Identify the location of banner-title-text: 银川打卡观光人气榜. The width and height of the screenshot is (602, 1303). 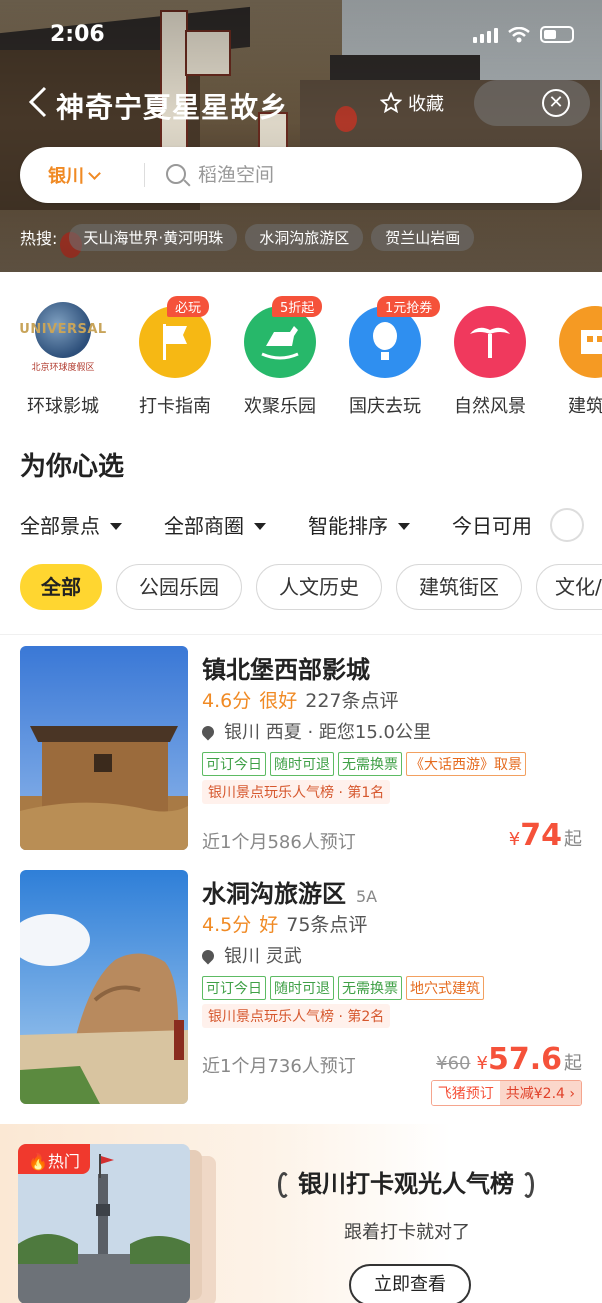
(406, 1184).